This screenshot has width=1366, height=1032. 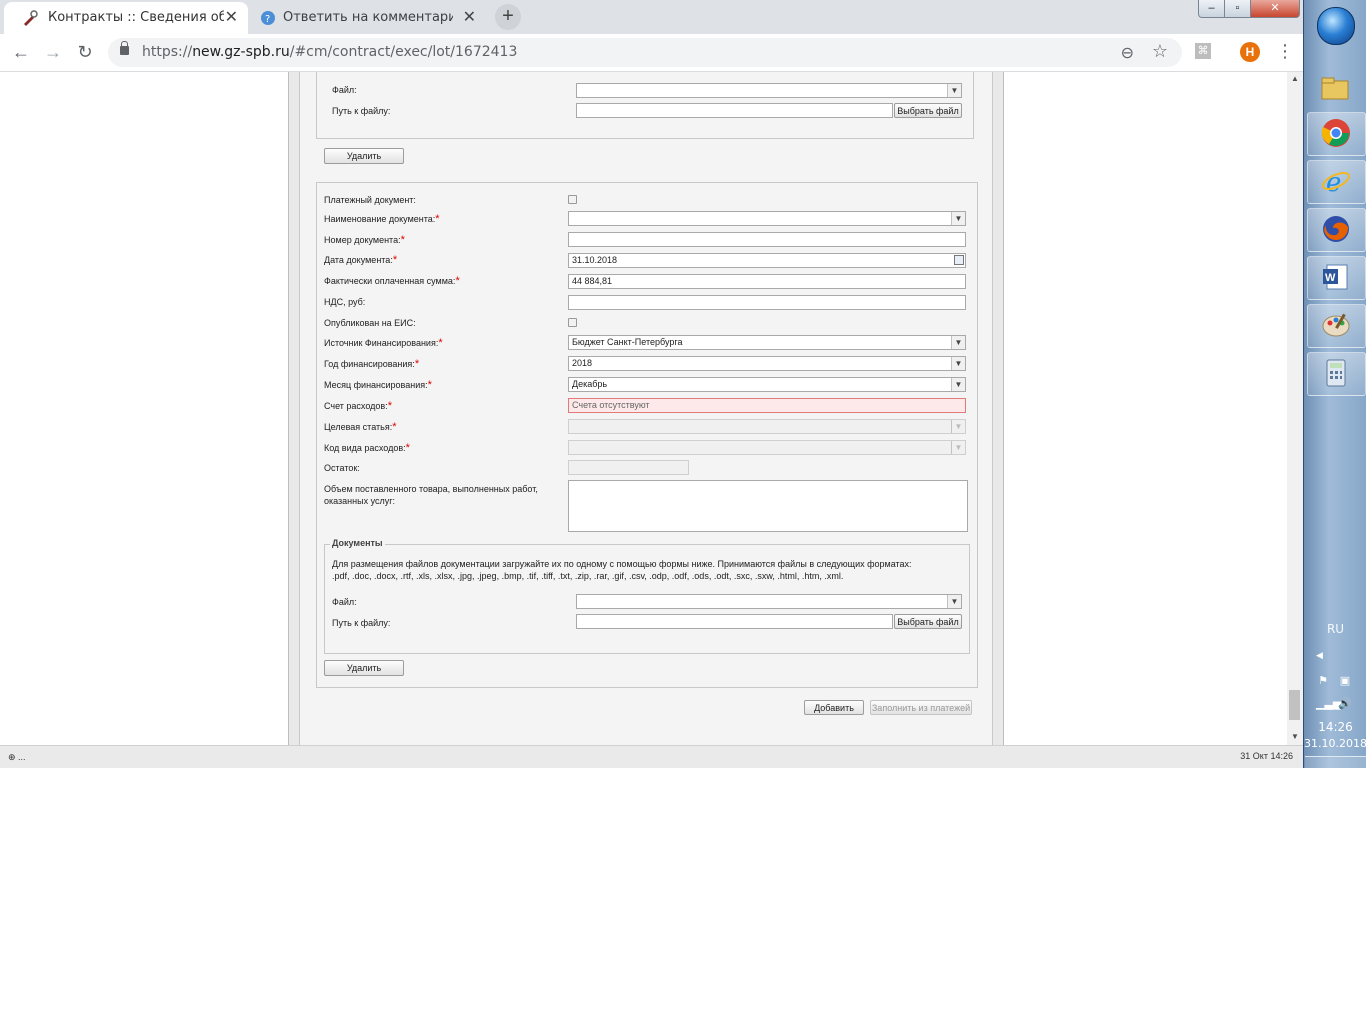 What do you see at coordinates (572, 322) in the screenshot?
I see `published-checkbox` at bounding box center [572, 322].